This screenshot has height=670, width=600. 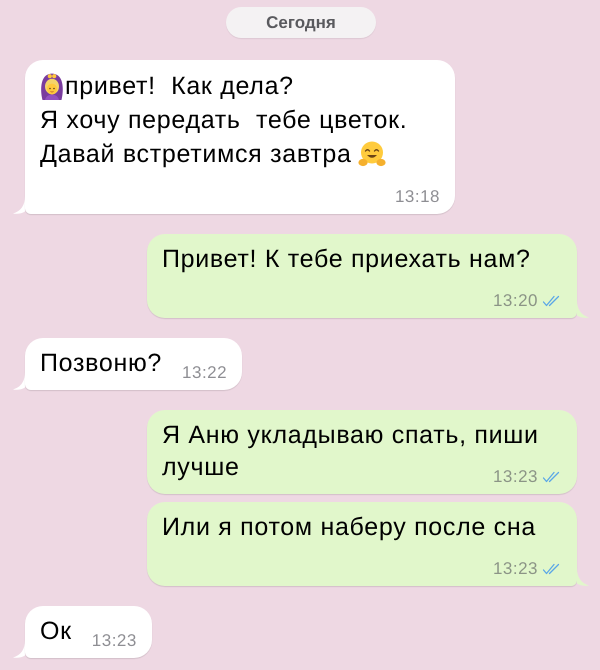 I want to click on message-text: Я Аню укладываю спать, пиши, so click(x=350, y=435).